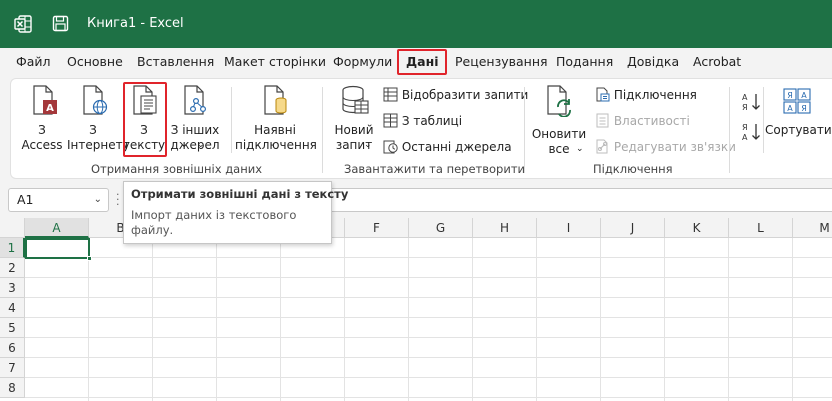 This screenshot has height=401, width=832. I want to click on new-query-icon, so click(355, 99).